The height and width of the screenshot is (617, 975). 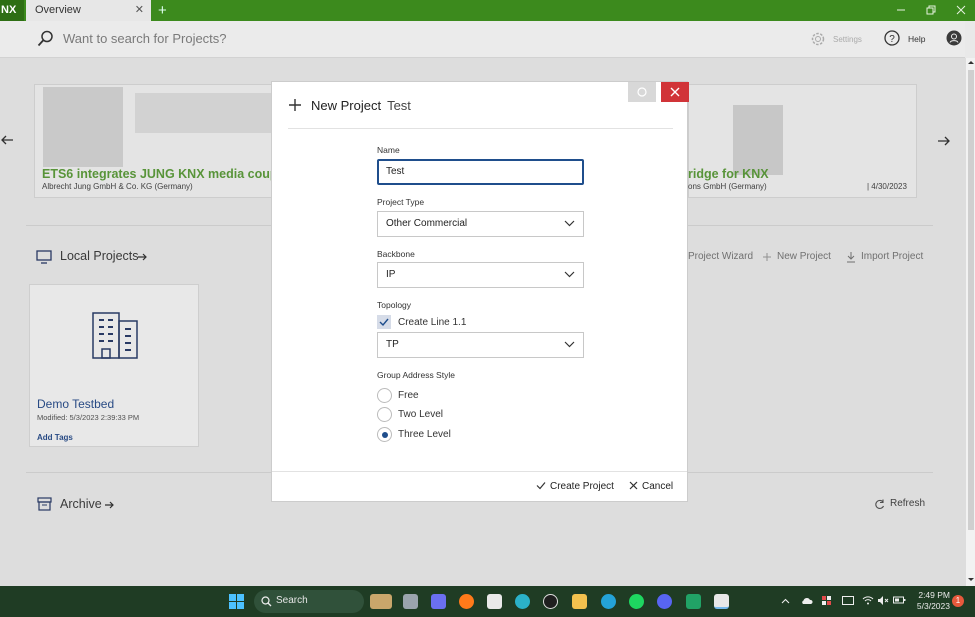 What do you see at coordinates (971, 300) in the screenshot?
I see `scrollbar-thumb` at bounding box center [971, 300].